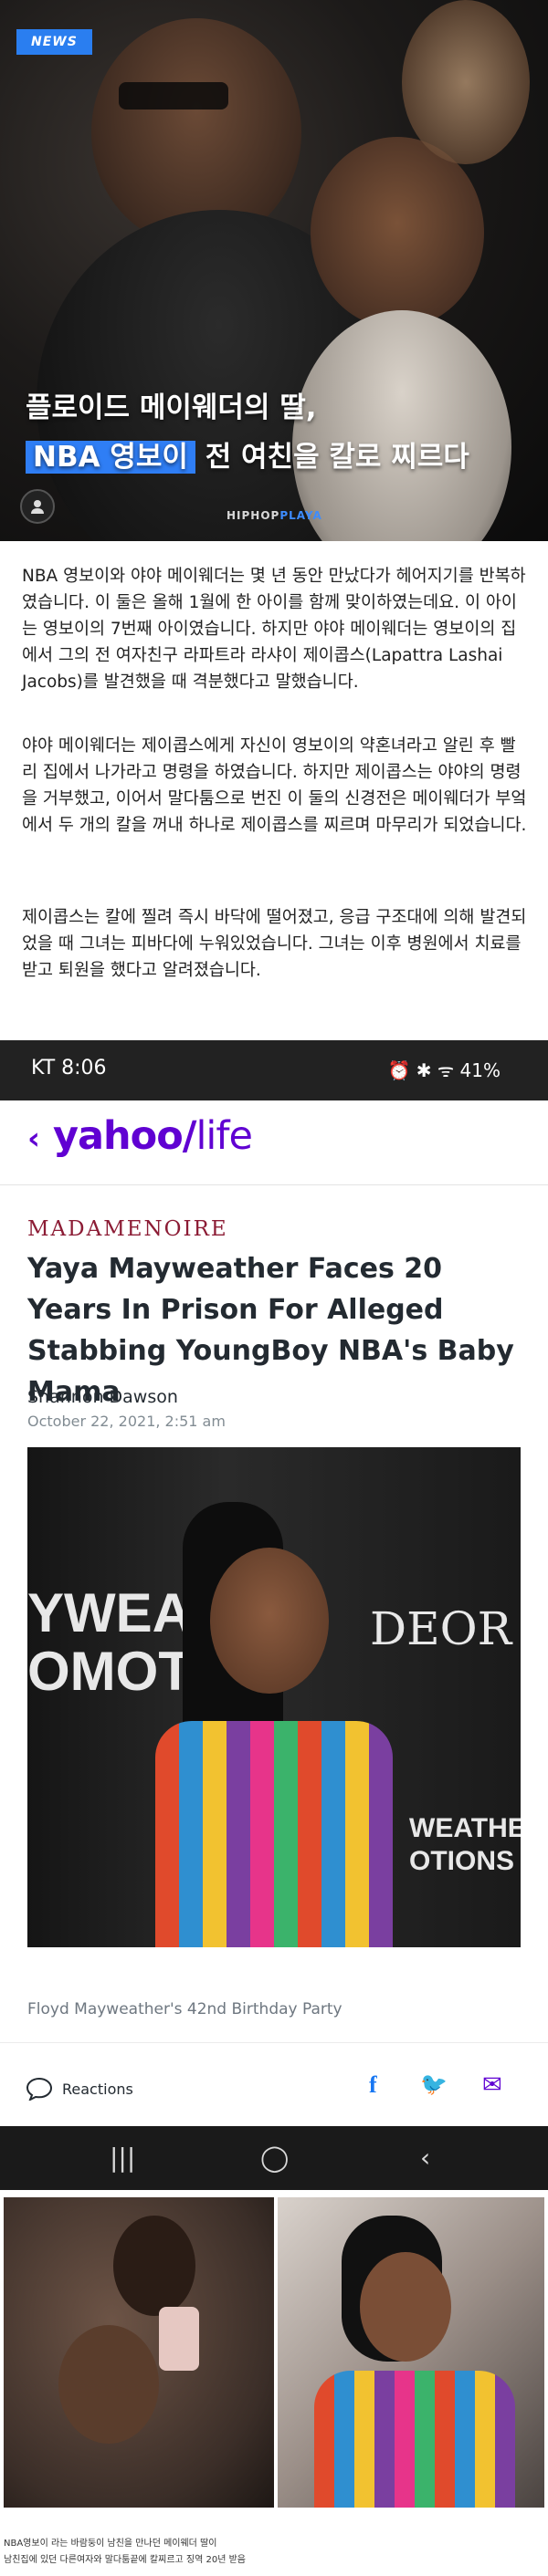 This screenshot has width=548, height=2576. I want to click on credit-part-a: HIPHOP, so click(253, 515).